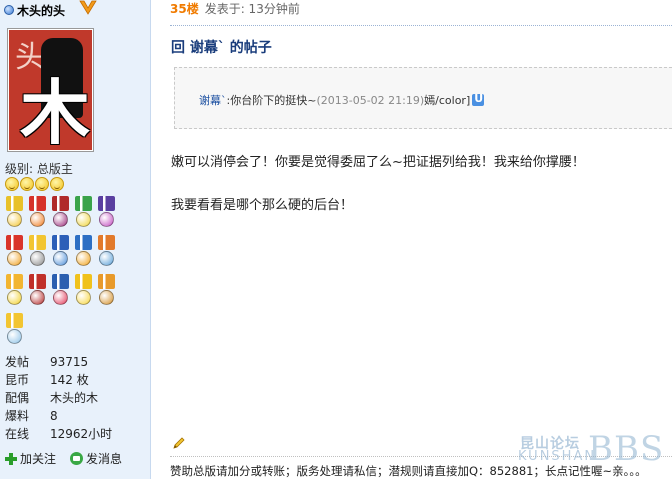  I want to click on stat-label: 爆料, so click(17, 416).